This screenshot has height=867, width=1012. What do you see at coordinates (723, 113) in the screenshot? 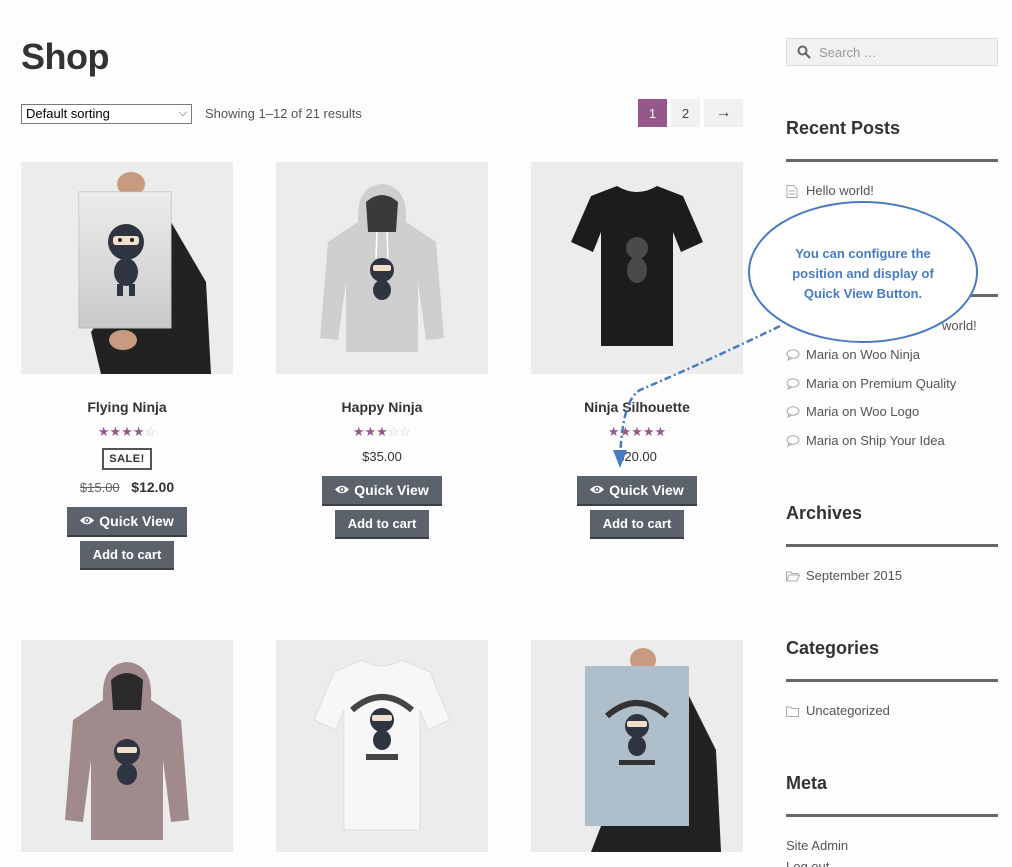
I see `next-page-button: →` at bounding box center [723, 113].